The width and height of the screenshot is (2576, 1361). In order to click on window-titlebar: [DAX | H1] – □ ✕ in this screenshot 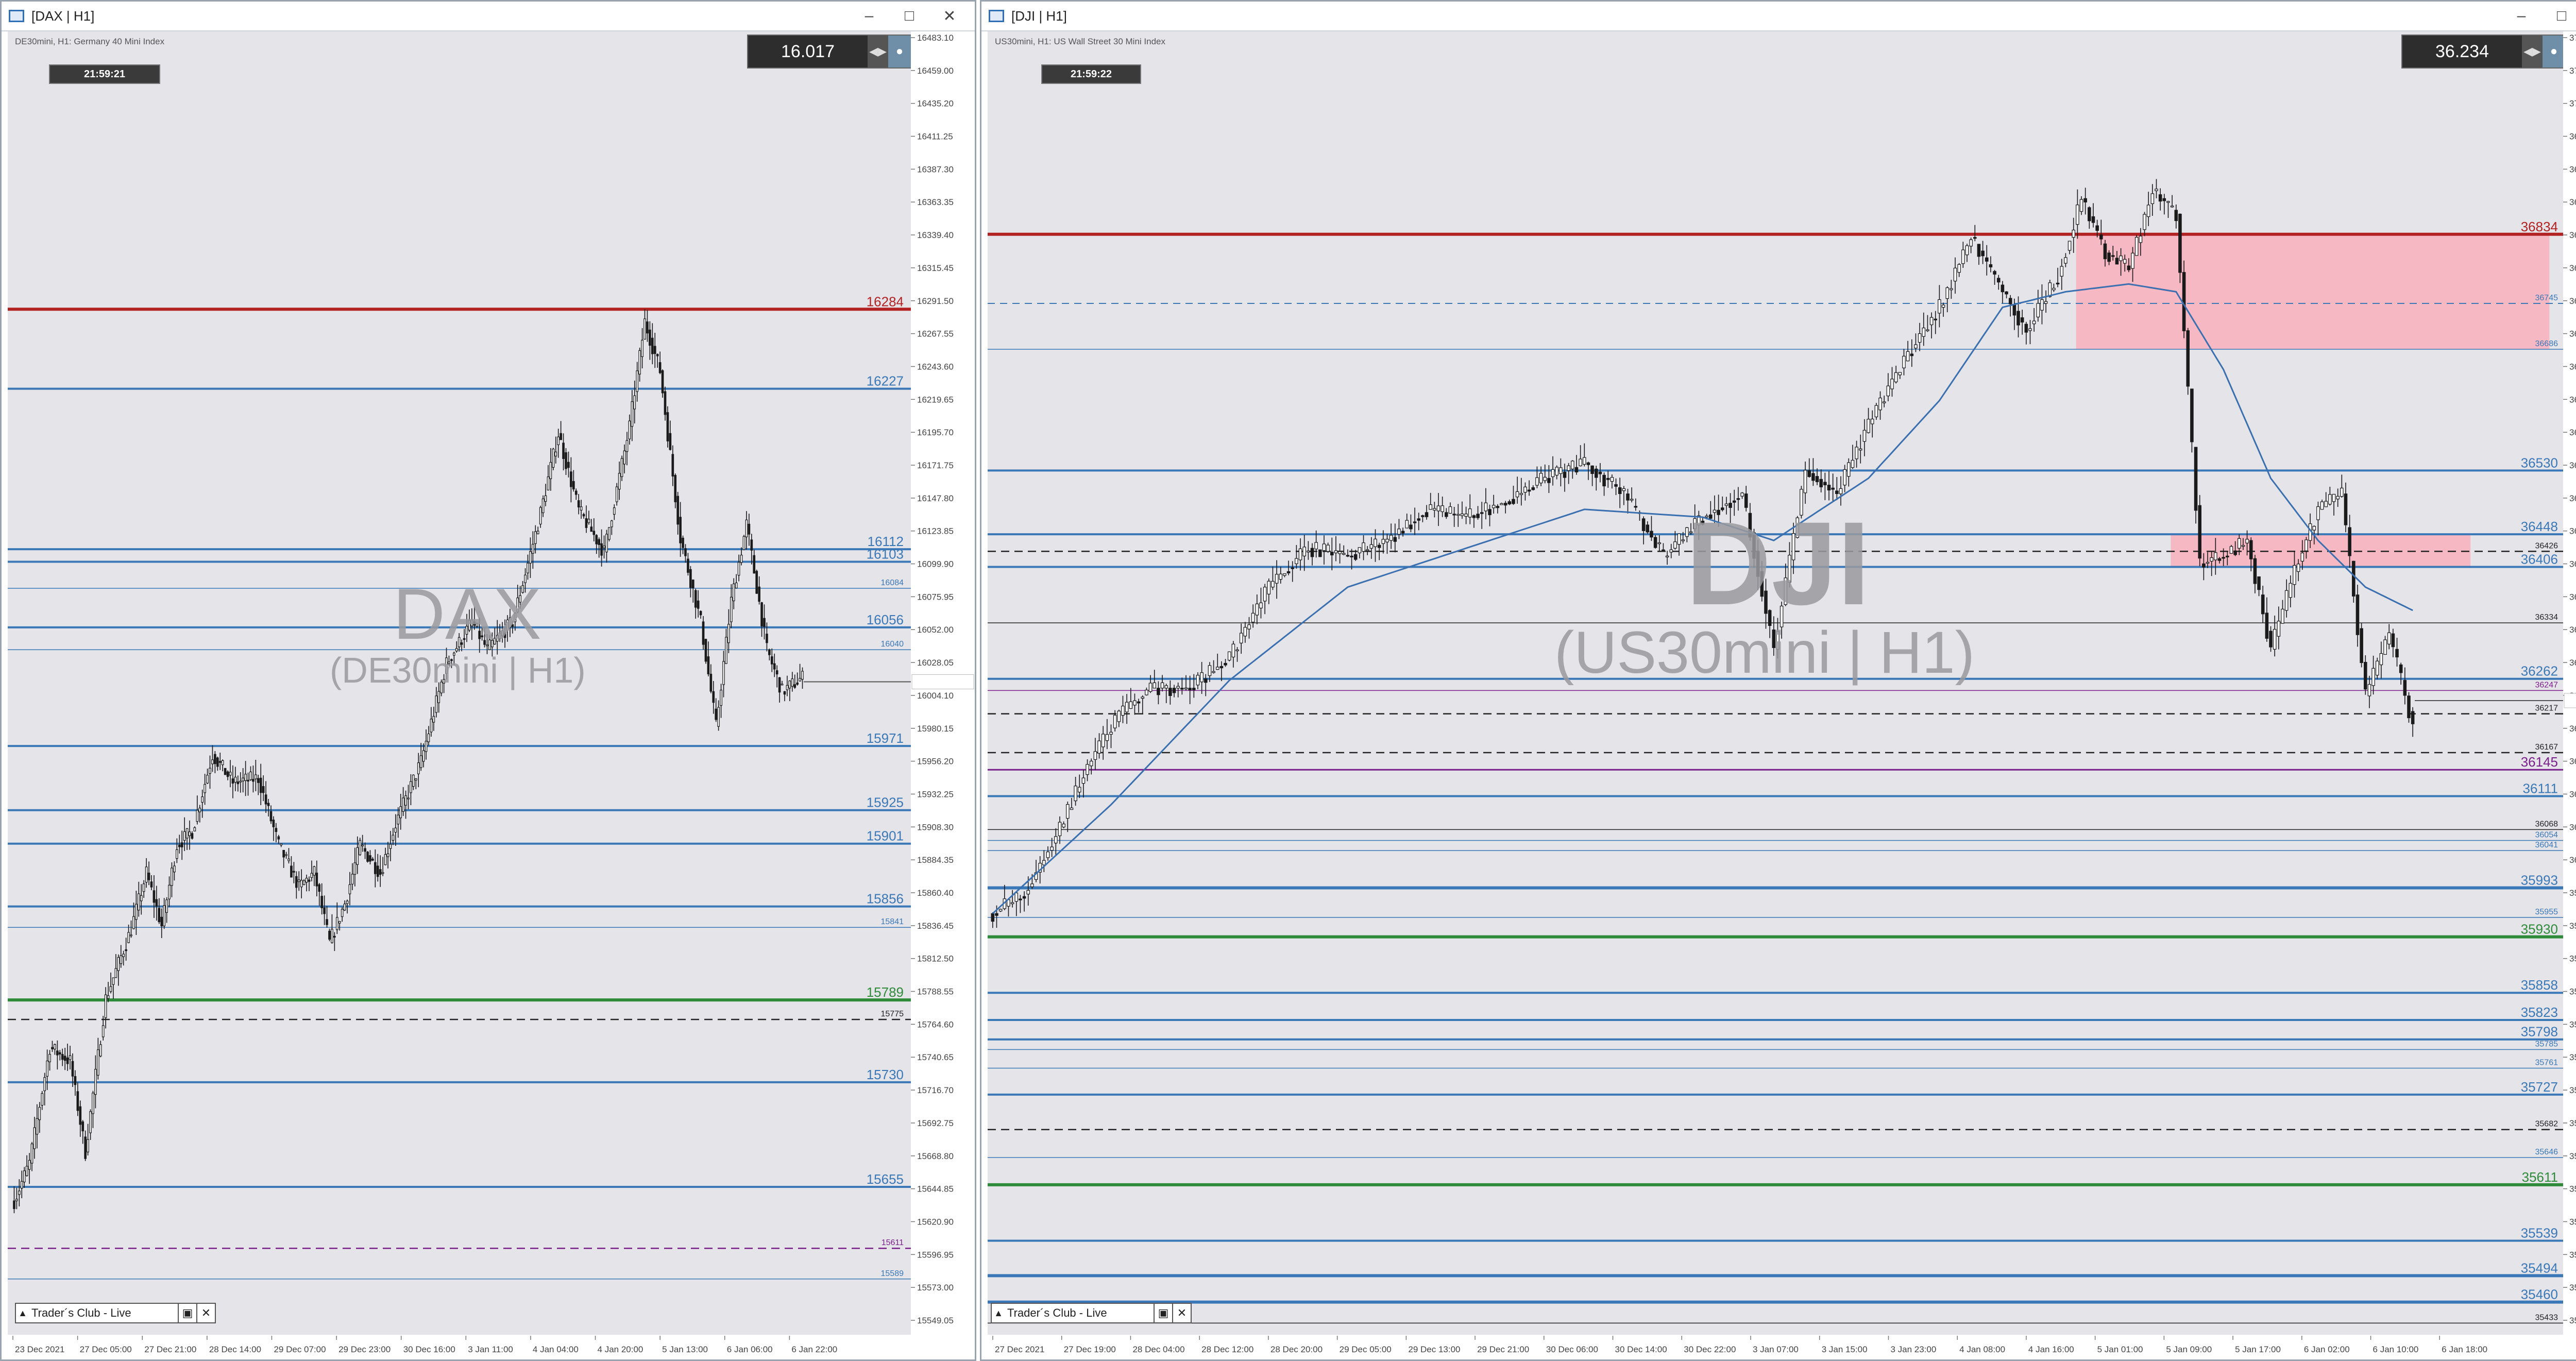, I will do `click(488, 16)`.